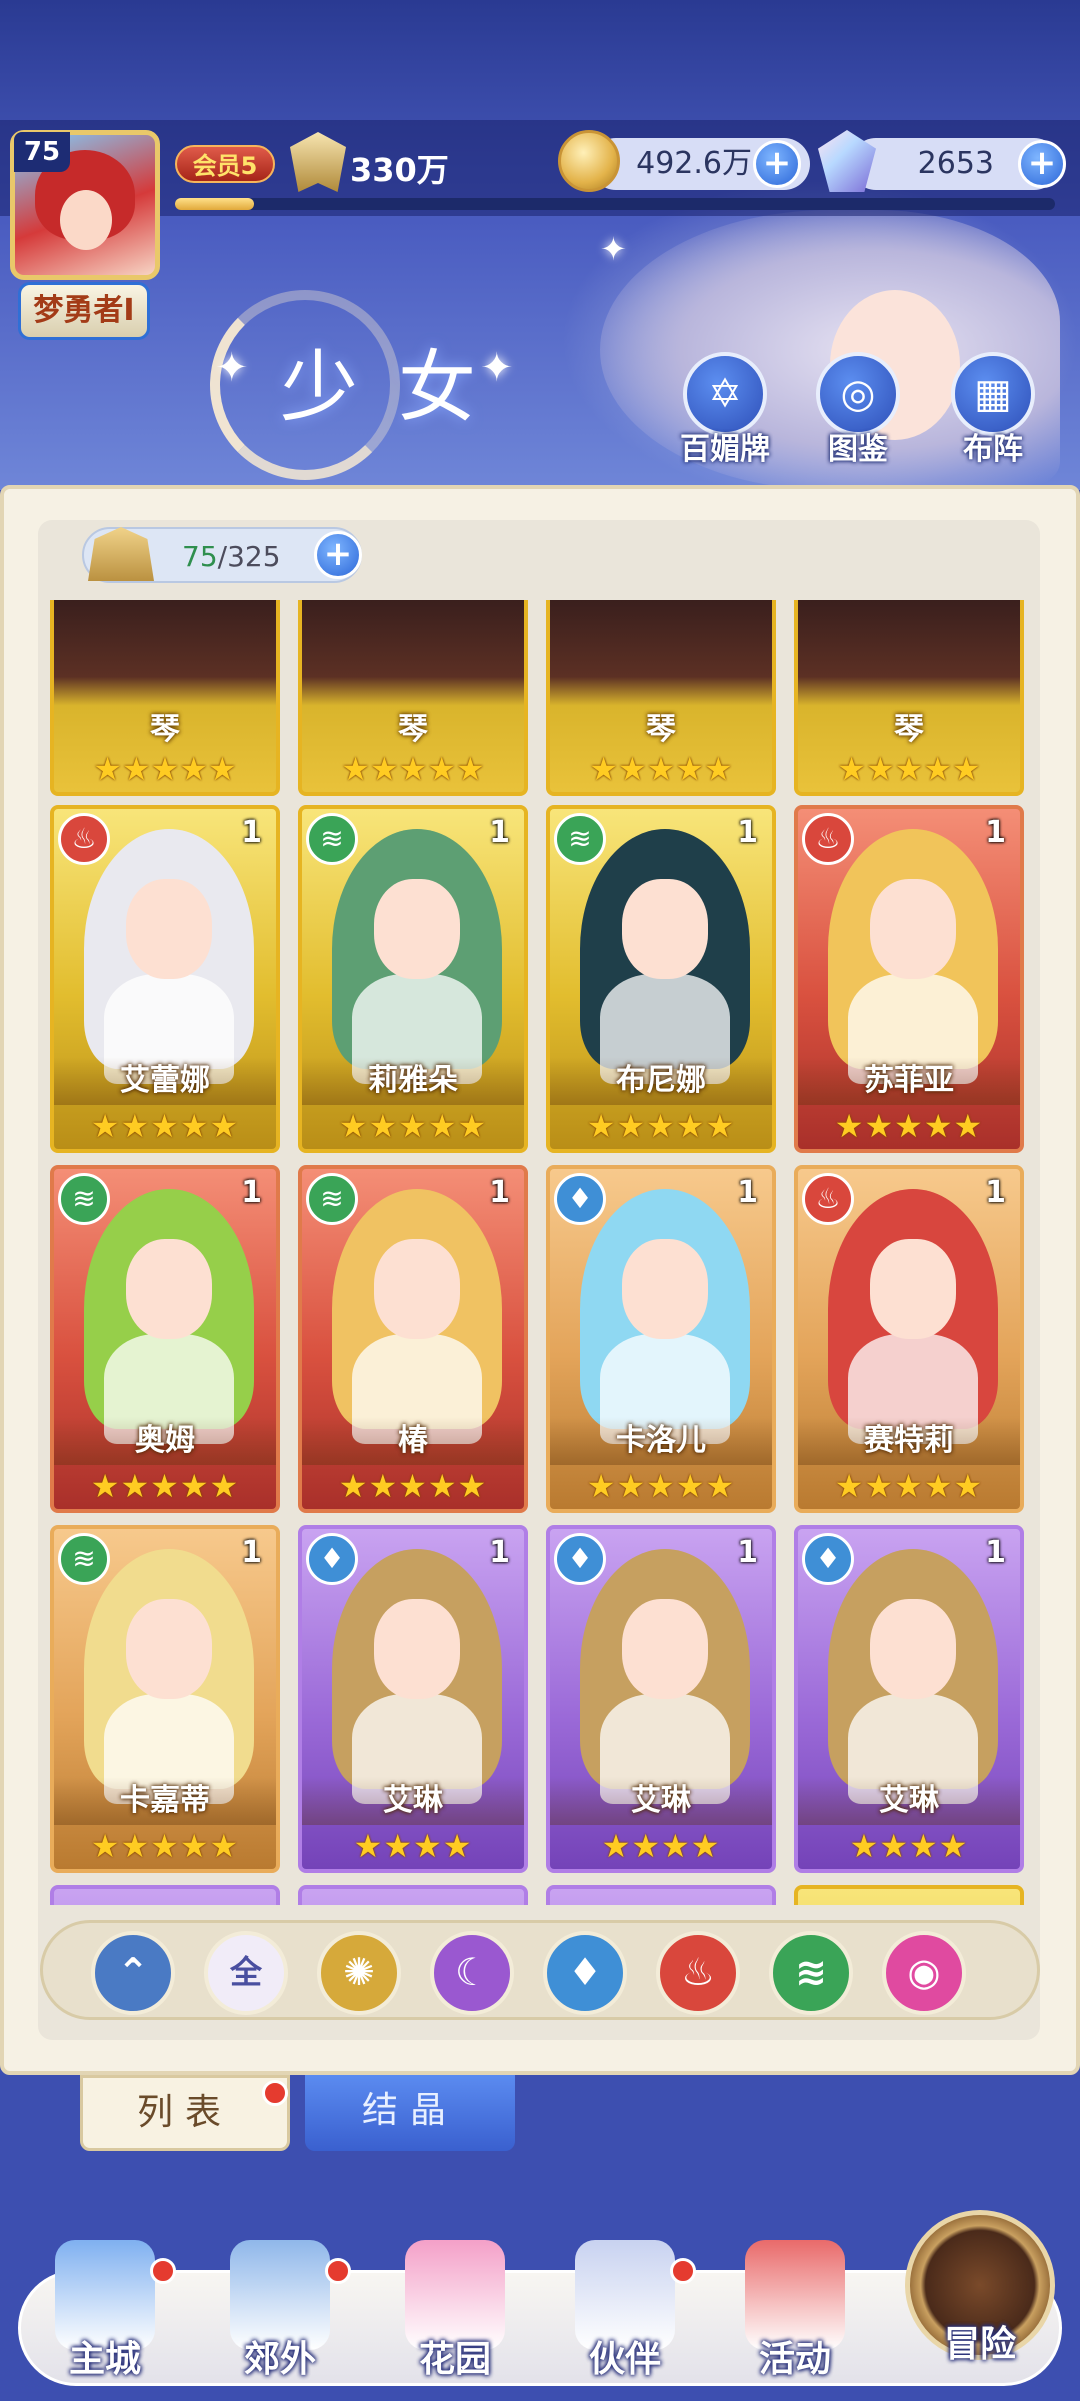 This screenshot has width=1080, height=2401. Describe the element at coordinates (993, 449) in the screenshot. I see `formation-label: 布阵` at that location.